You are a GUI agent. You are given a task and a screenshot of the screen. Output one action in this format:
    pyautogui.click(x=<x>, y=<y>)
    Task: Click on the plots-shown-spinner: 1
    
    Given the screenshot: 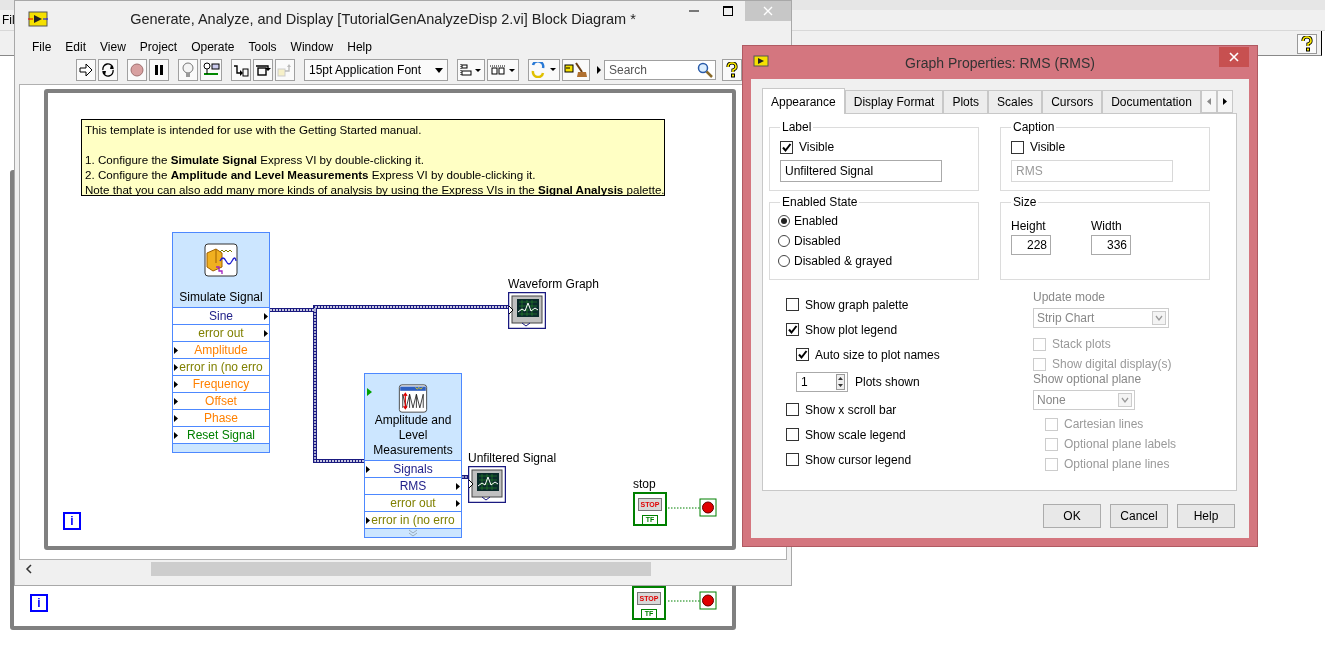 What is the action you would take?
    pyautogui.click(x=822, y=382)
    